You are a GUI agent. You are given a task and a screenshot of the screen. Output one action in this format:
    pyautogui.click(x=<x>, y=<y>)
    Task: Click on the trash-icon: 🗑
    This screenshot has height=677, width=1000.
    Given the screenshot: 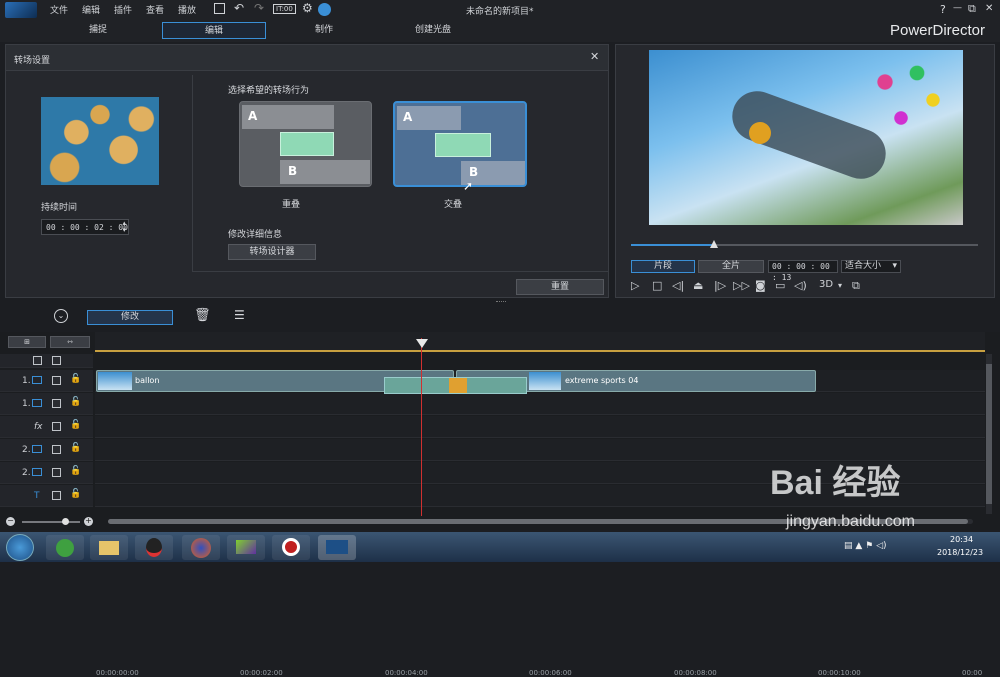 What is the action you would take?
    pyautogui.click(x=202, y=315)
    